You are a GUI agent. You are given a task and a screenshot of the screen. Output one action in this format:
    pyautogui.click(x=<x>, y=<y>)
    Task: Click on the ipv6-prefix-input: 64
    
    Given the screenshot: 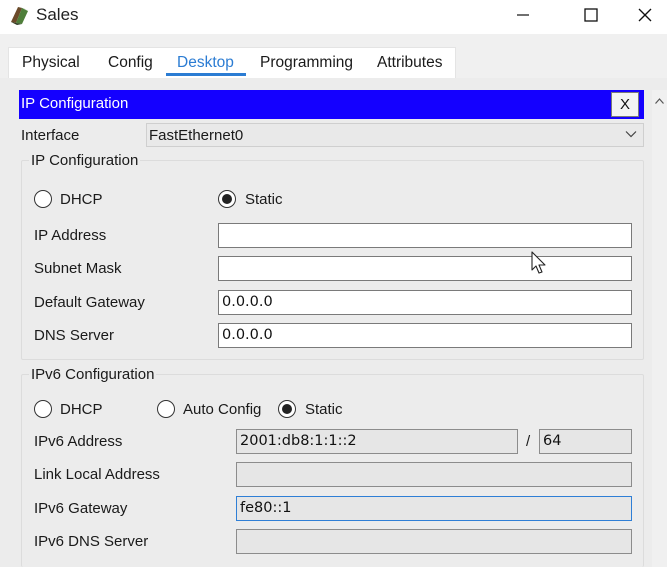 What is the action you would take?
    pyautogui.click(x=585, y=441)
    